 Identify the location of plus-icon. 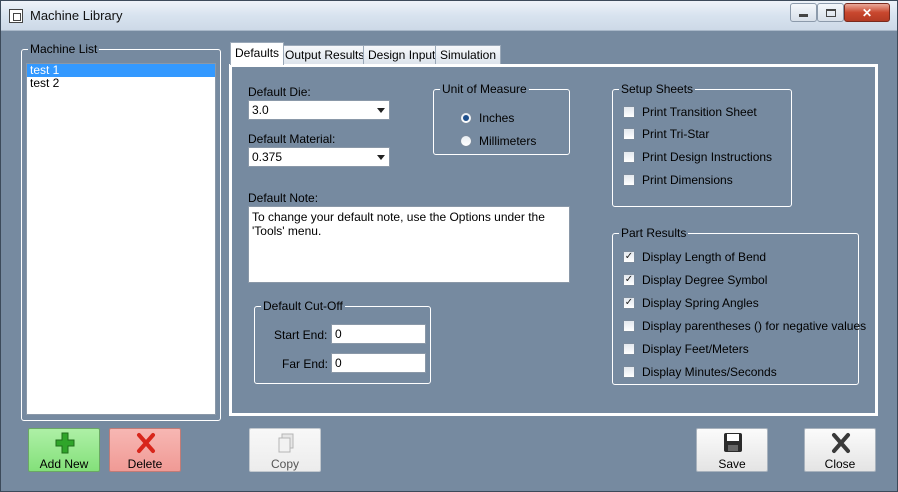
(65, 443).